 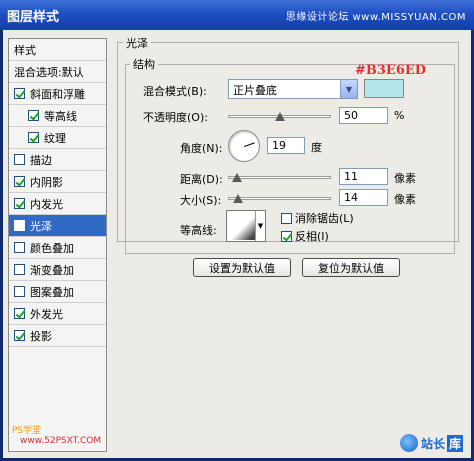 What do you see at coordinates (25, 50) in the screenshot?
I see `sidebar-item-label: 样式` at bounding box center [25, 50].